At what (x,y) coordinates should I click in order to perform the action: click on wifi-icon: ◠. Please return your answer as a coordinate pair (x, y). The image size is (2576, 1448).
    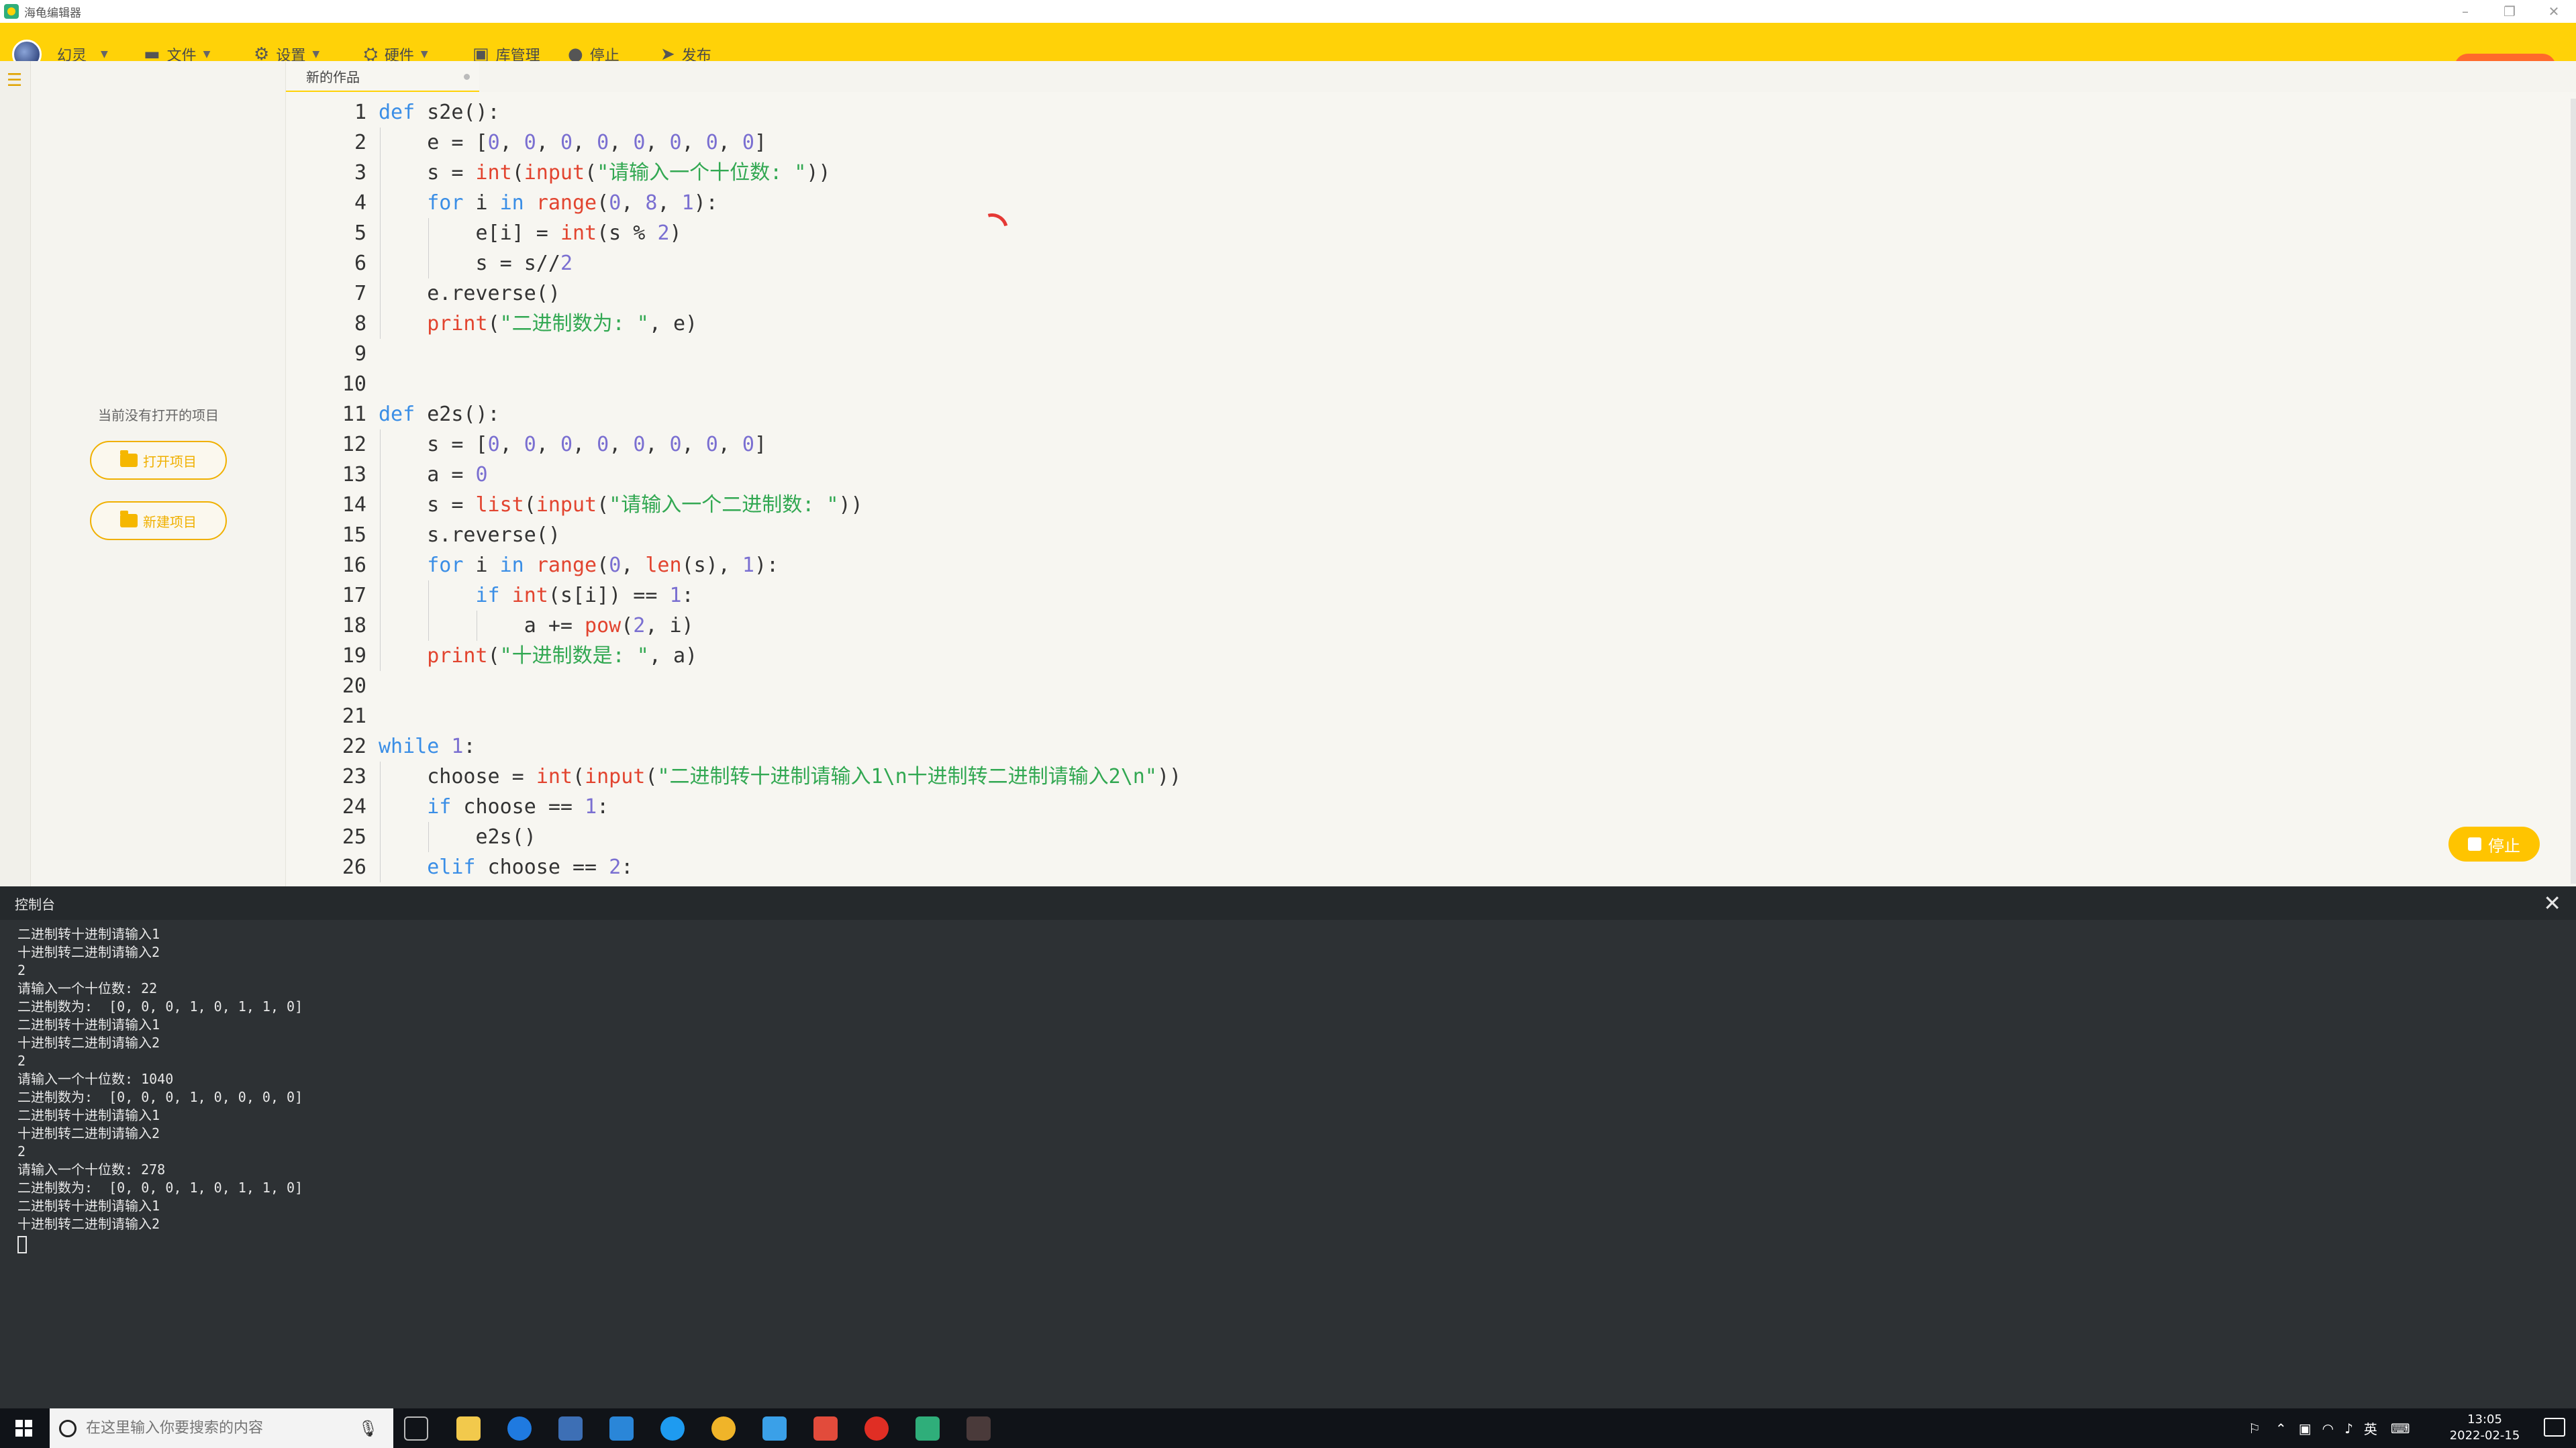
    Looking at the image, I should click on (2328, 1428).